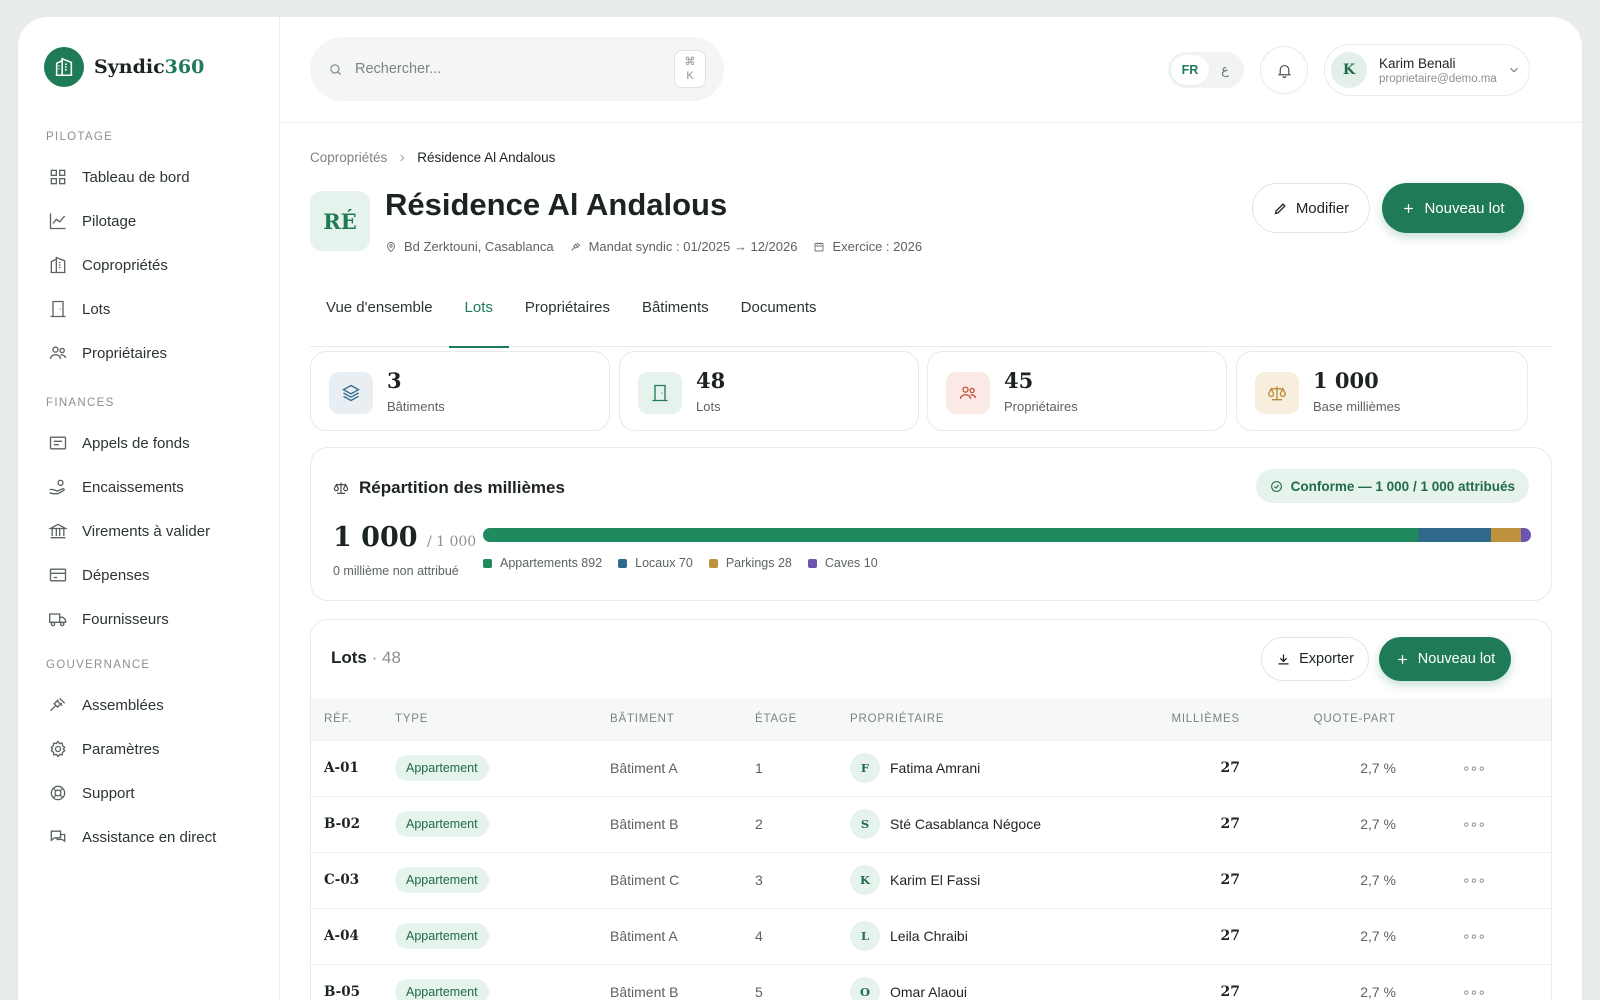 This screenshot has height=1000, width=1600. Describe the element at coordinates (693, 246) in the screenshot. I see `mandat-text: Mandat syndic : 01/2025 → 12/2026` at that location.